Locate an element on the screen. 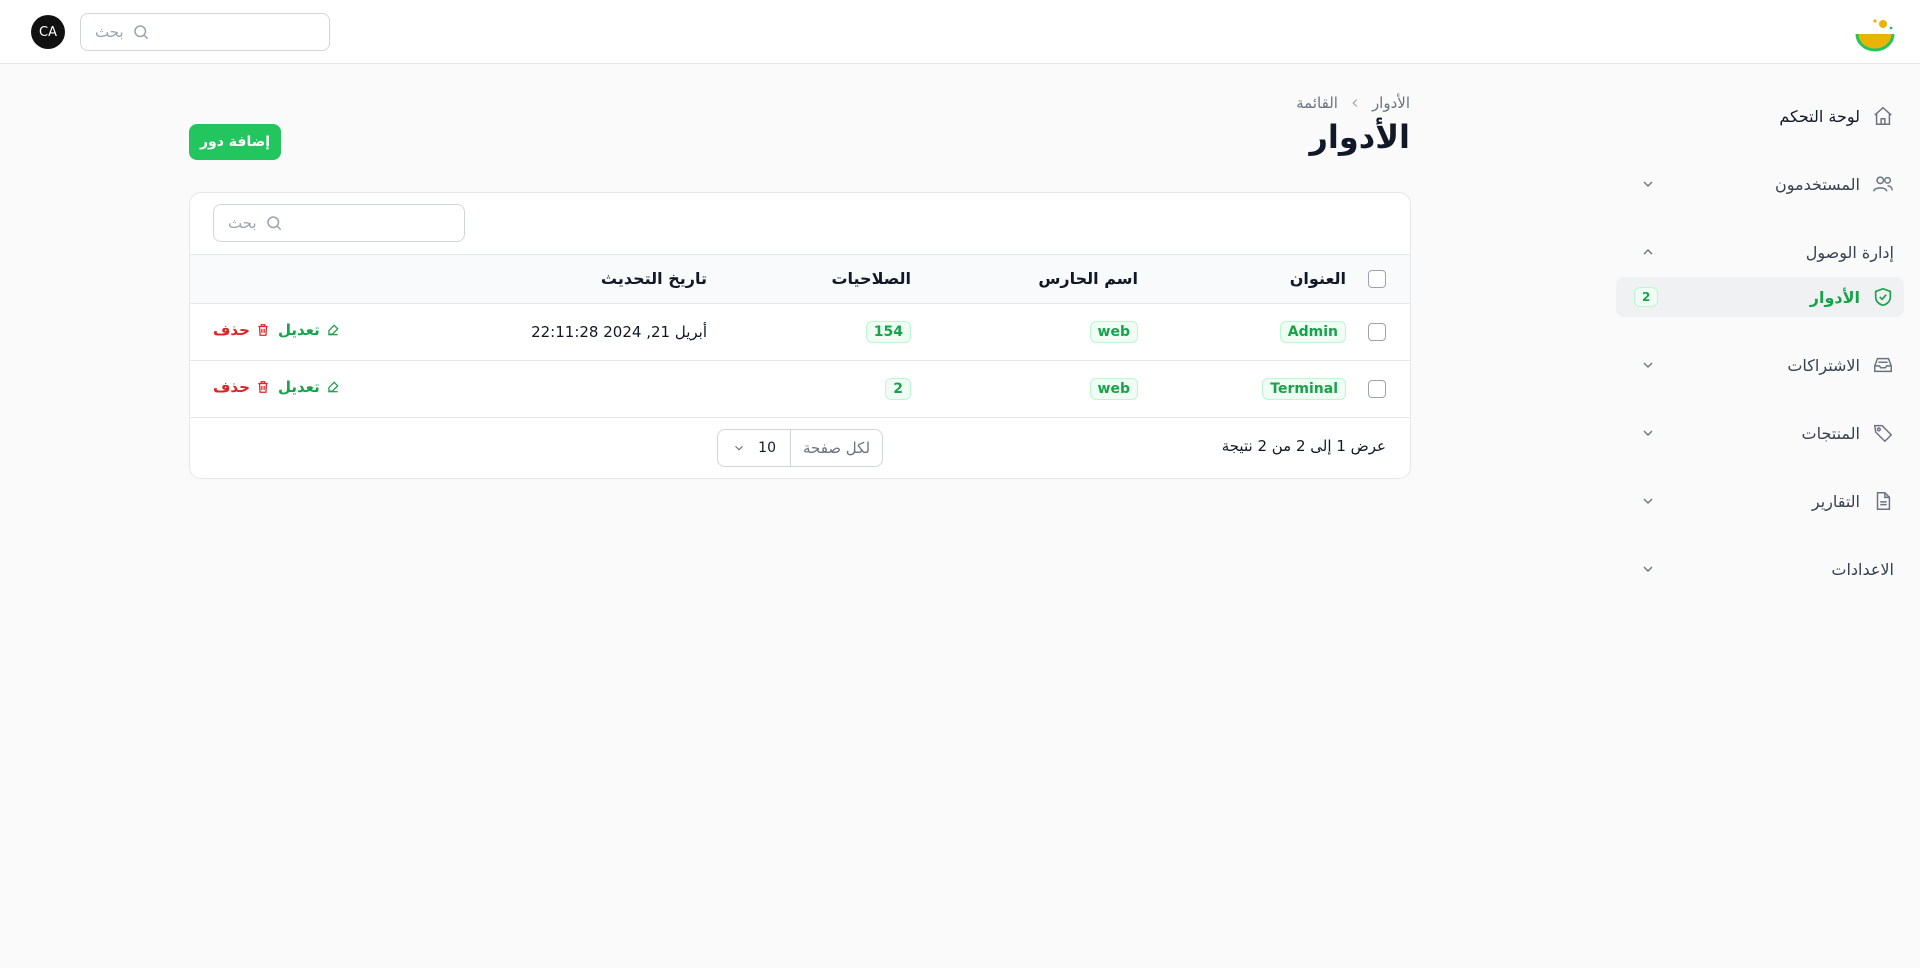  sidebar-item-label: الأدوار is located at coordinates (1834, 297).